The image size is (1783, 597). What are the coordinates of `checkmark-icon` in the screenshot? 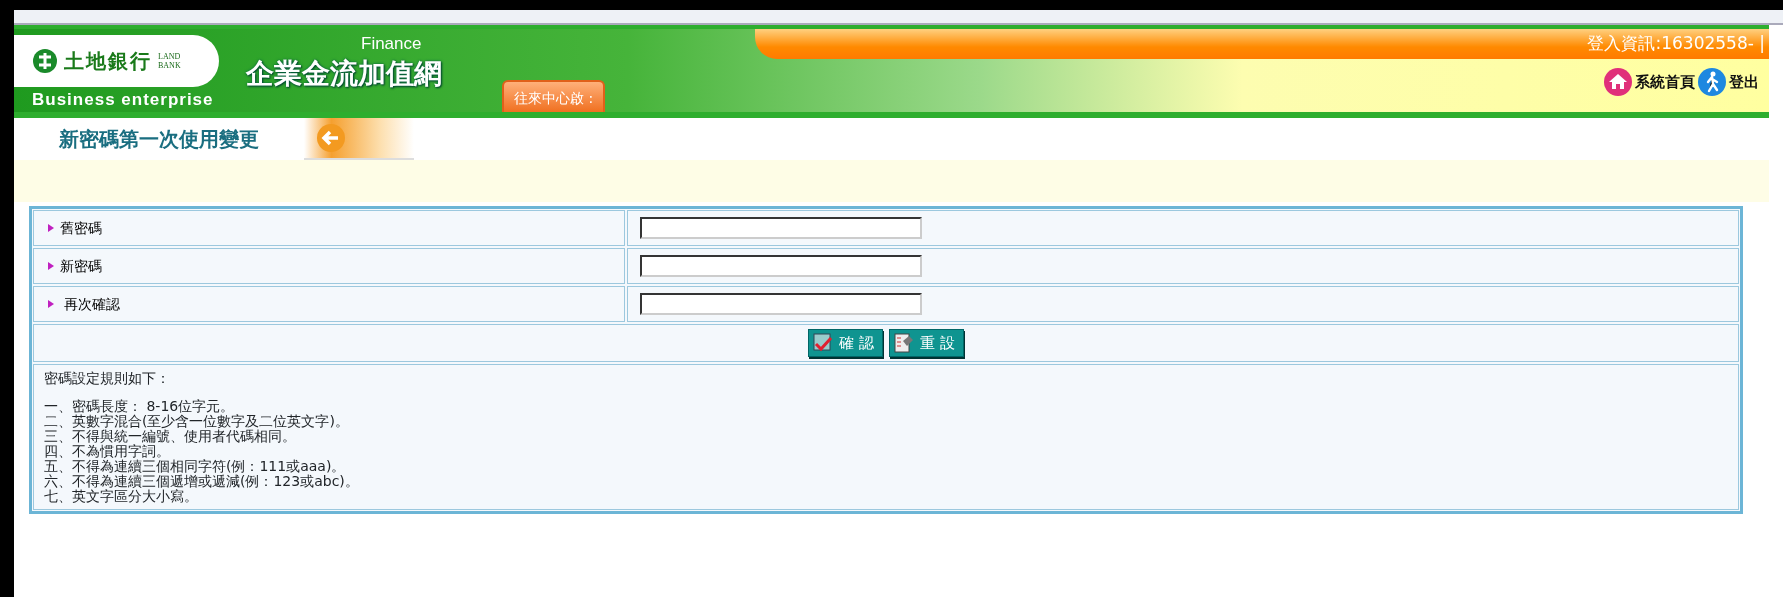 It's located at (823, 343).